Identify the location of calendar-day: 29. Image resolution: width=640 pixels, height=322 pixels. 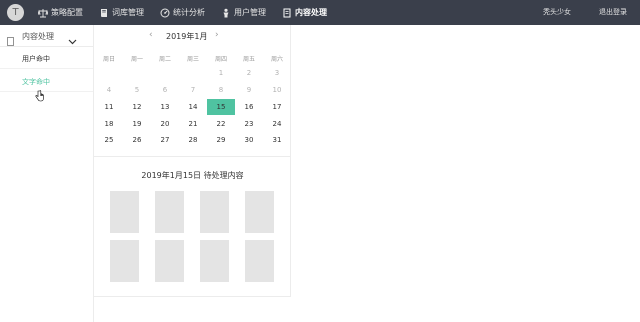
(221, 140).